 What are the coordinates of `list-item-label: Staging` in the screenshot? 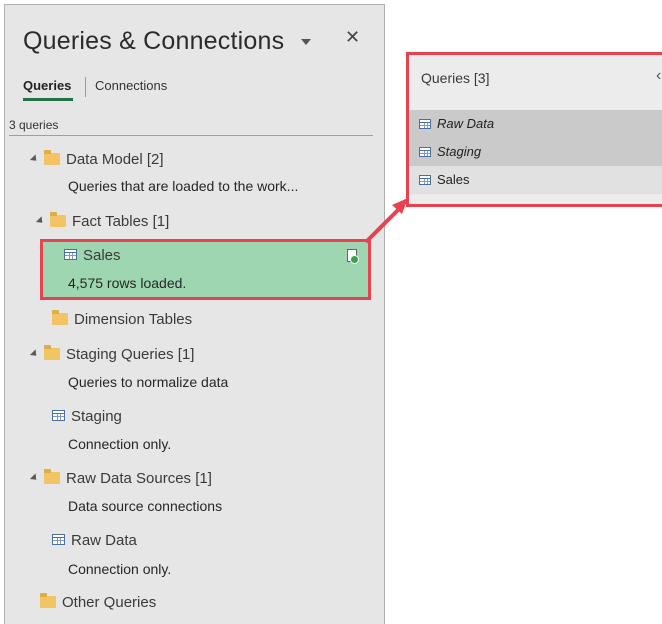 It's located at (459, 151).